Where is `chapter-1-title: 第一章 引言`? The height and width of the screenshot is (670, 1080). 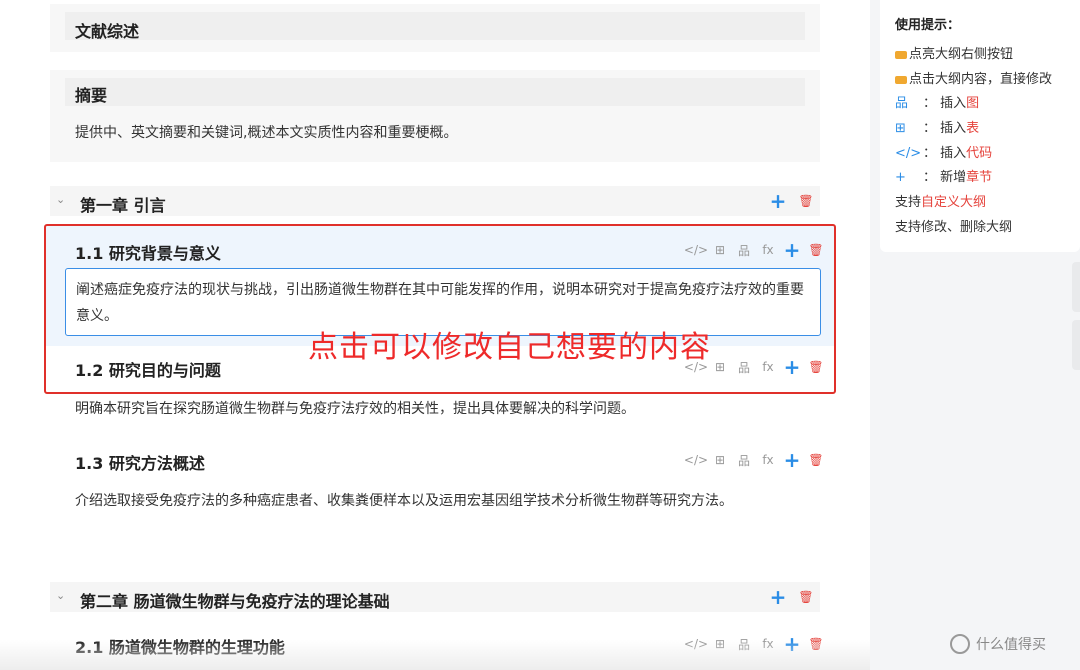 chapter-1-title: 第一章 引言 is located at coordinates (123, 204).